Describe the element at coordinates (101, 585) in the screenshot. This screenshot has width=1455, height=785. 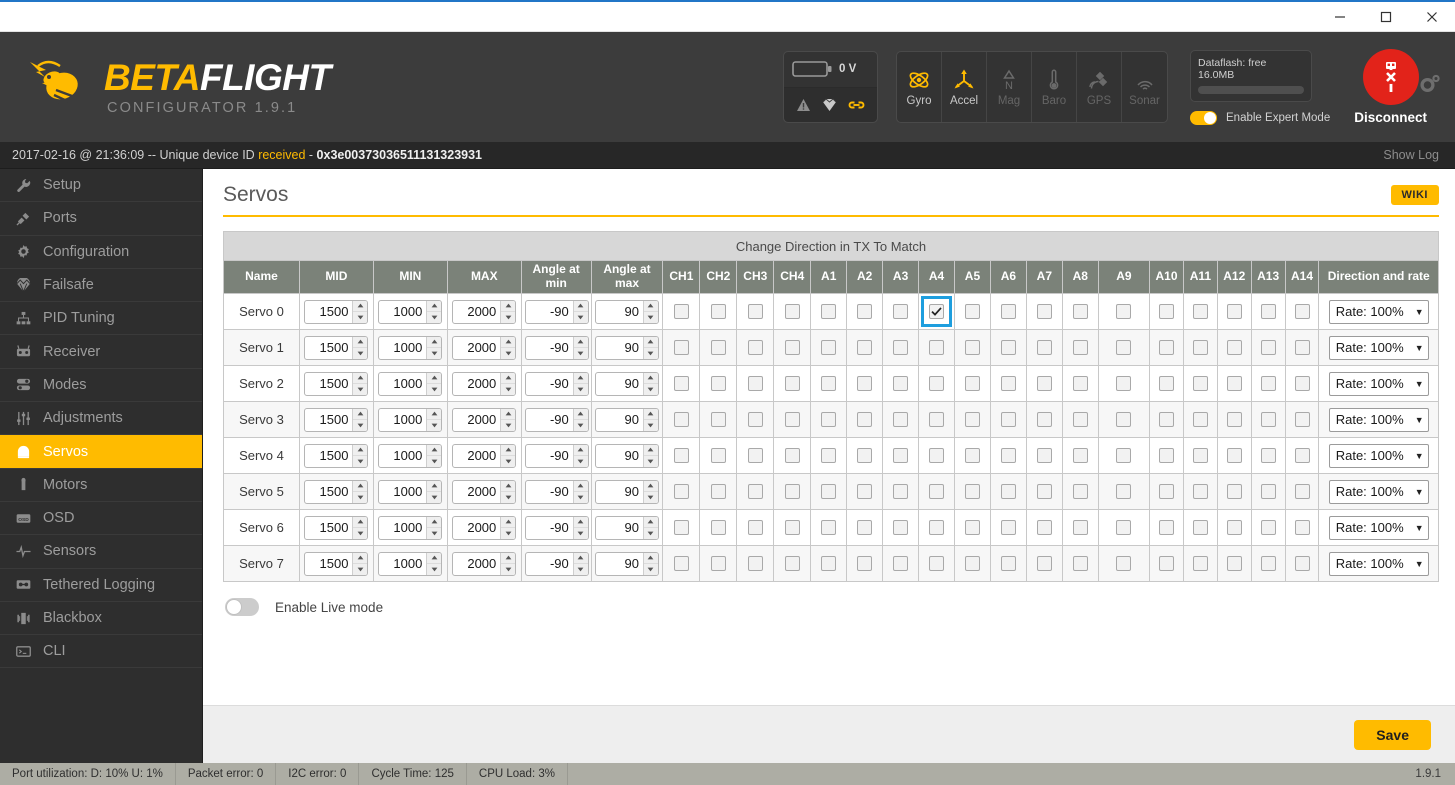
I see `sidebar-item-tethered-logging: Tethered Logging` at that location.